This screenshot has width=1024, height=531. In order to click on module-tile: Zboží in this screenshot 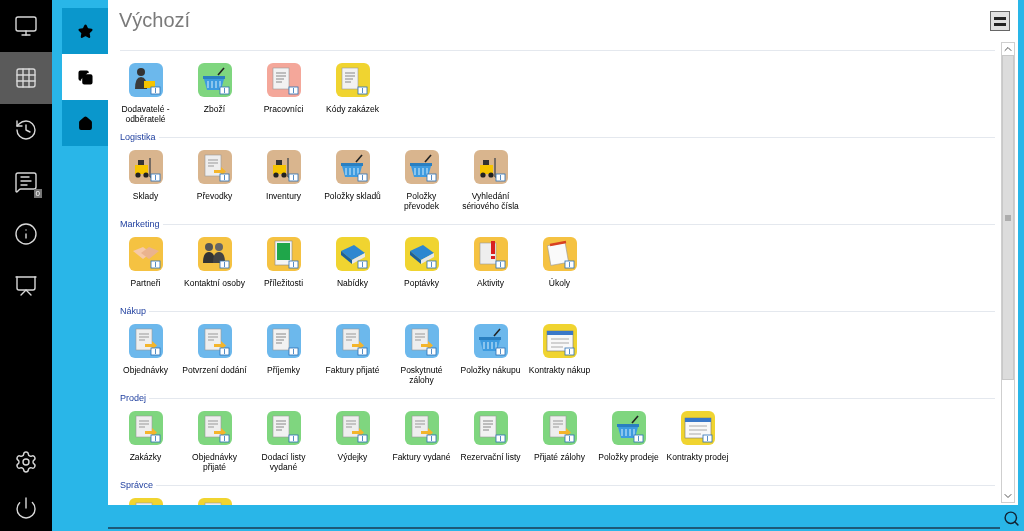, I will do `click(214, 93)`.